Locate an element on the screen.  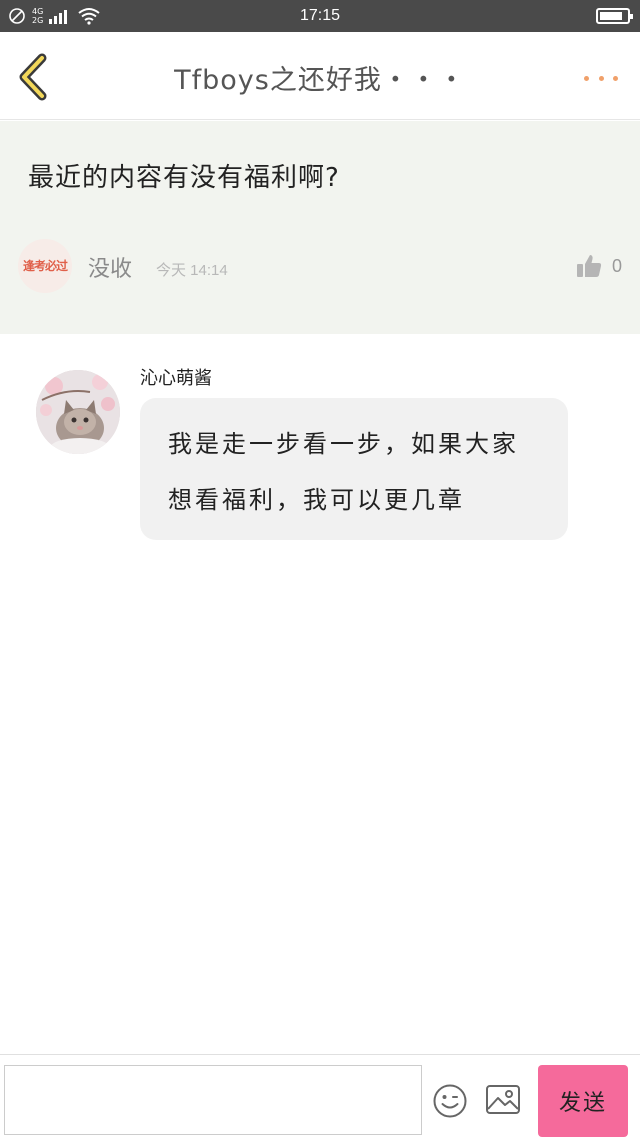
page-title: Tfboys之还好我・・・ is located at coordinates (320, 80).